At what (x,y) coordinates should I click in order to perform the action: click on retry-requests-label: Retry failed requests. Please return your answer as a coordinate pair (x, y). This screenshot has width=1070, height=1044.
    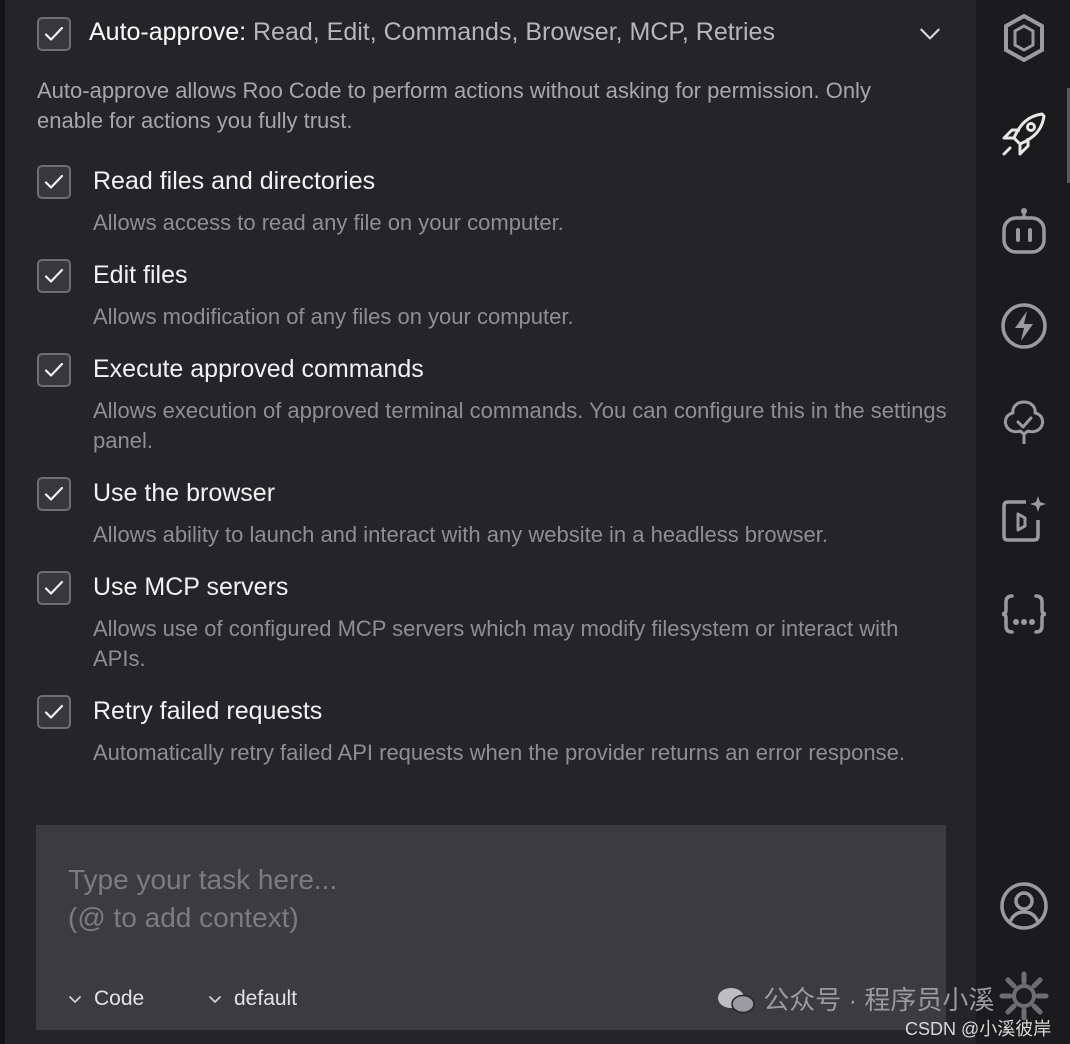
    Looking at the image, I should click on (207, 711).